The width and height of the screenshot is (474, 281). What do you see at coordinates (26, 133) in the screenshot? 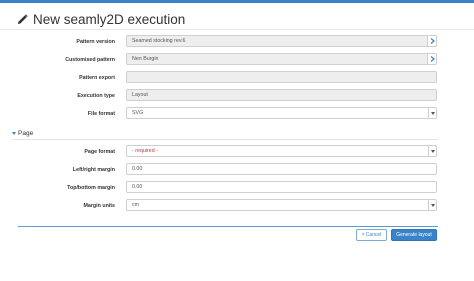
I see `page-section-legend: Page` at bounding box center [26, 133].